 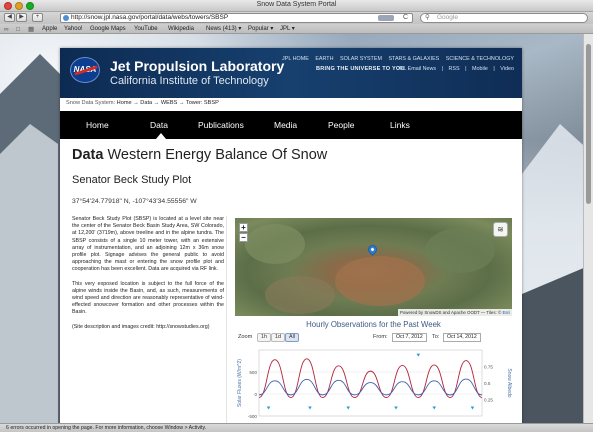 What do you see at coordinates (480, 59) in the screenshot?
I see `top-link: SCIENCE & TECHNOLOGY` at bounding box center [480, 59].